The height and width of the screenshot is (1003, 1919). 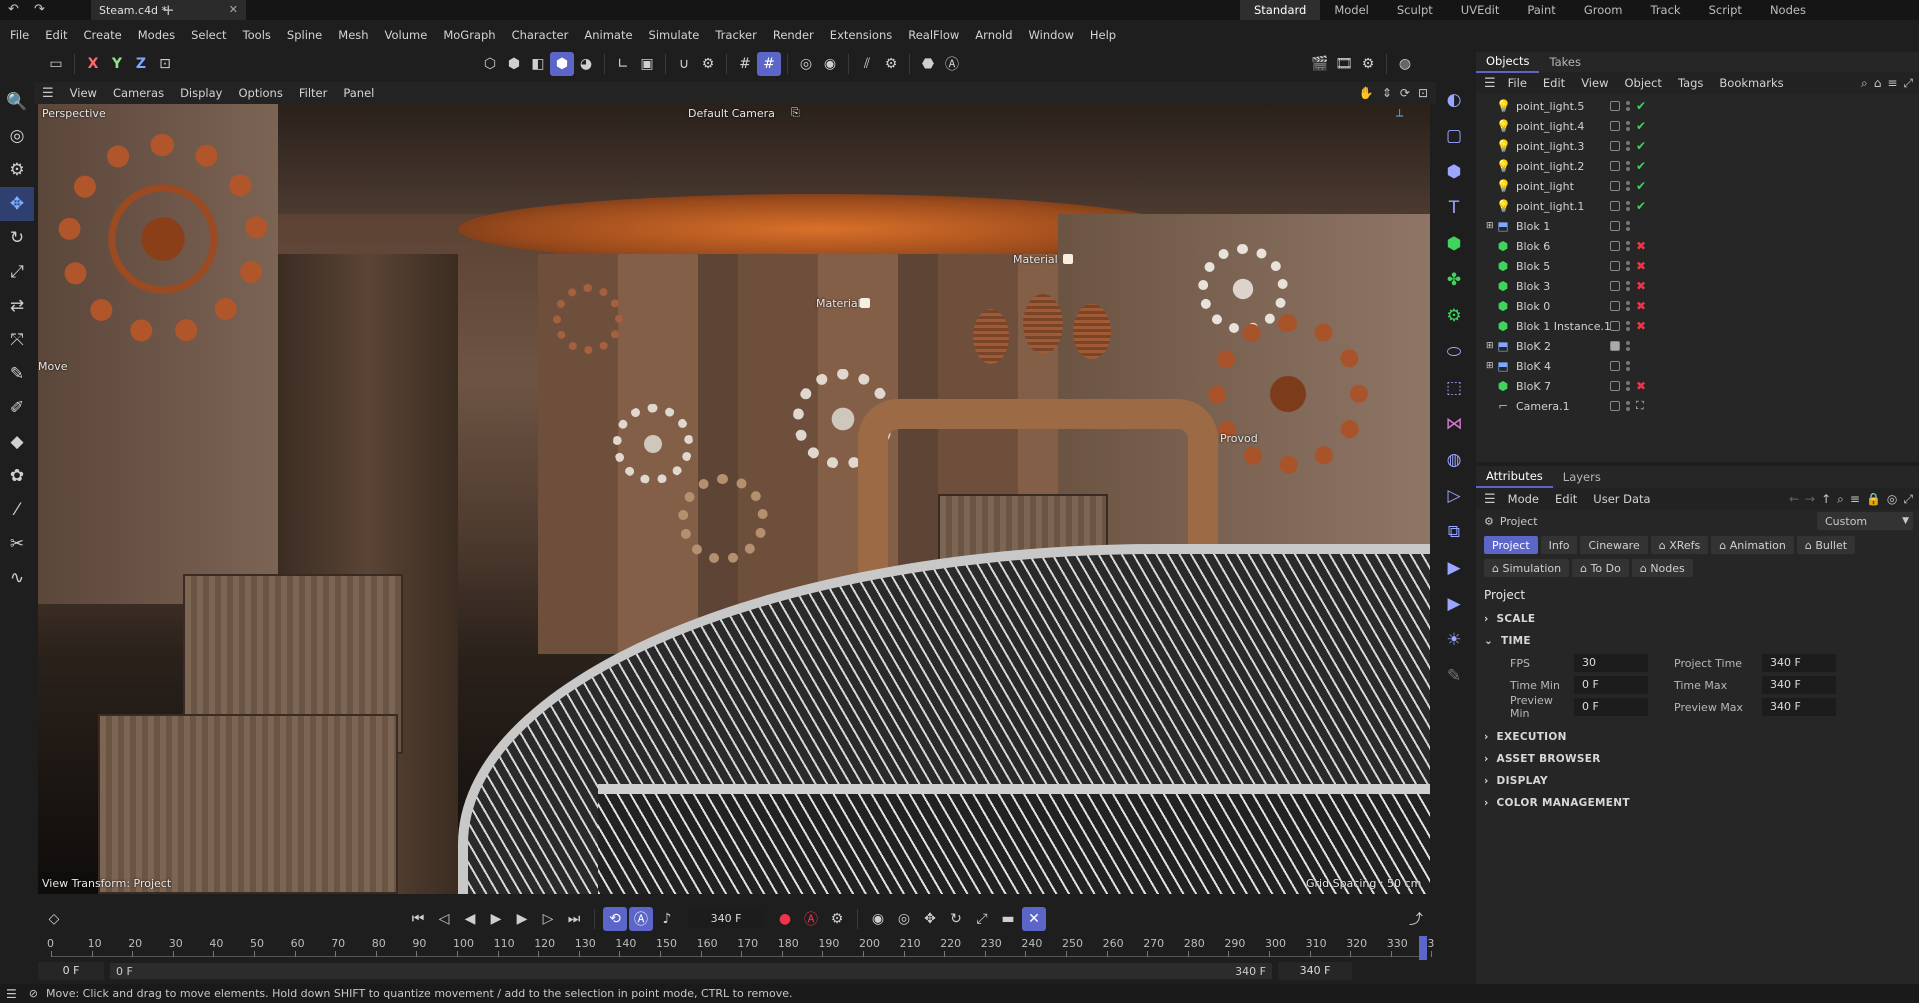 What do you see at coordinates (1387, 93) in the screenshot?
I see `dolly-icon: ⇕` at bounding box center [1387, 93].